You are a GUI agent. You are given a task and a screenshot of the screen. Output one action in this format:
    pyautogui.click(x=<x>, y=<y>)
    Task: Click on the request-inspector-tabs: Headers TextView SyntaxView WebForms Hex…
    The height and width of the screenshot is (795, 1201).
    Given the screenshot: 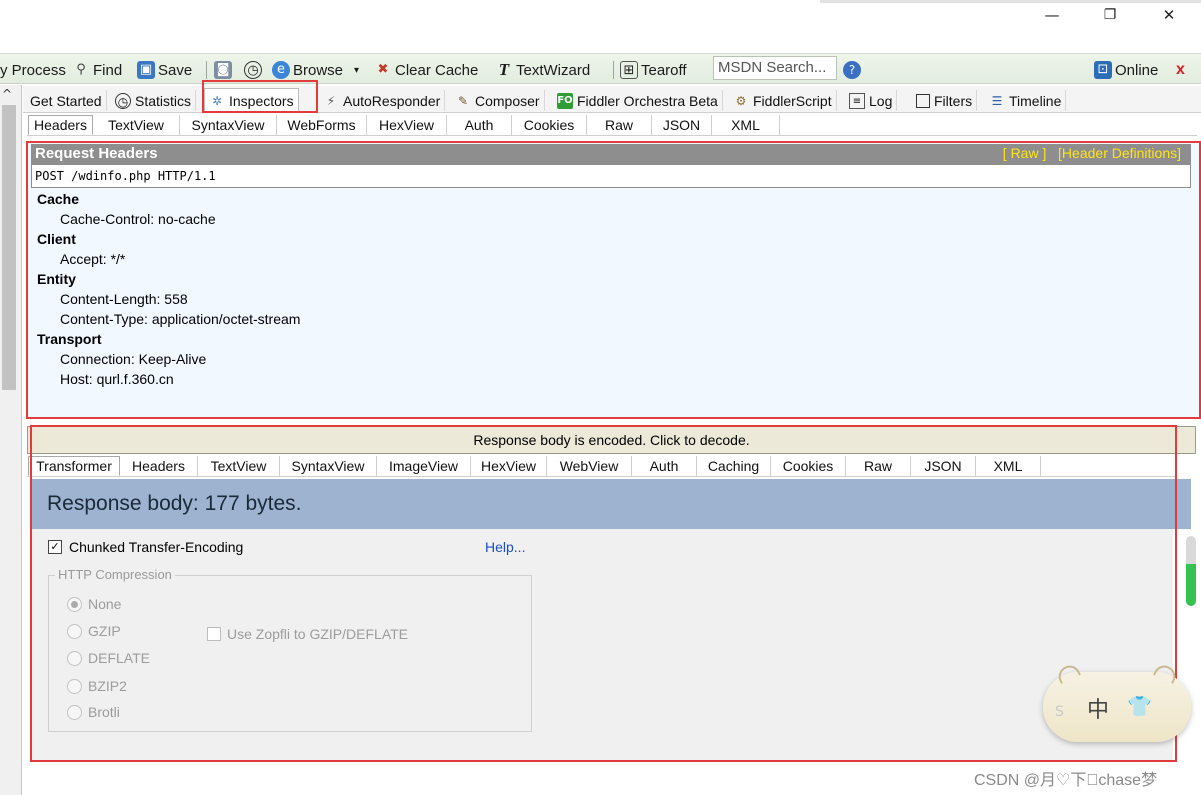 What is the action you would take?
    pyautogui.click(x=612, y=125)
    